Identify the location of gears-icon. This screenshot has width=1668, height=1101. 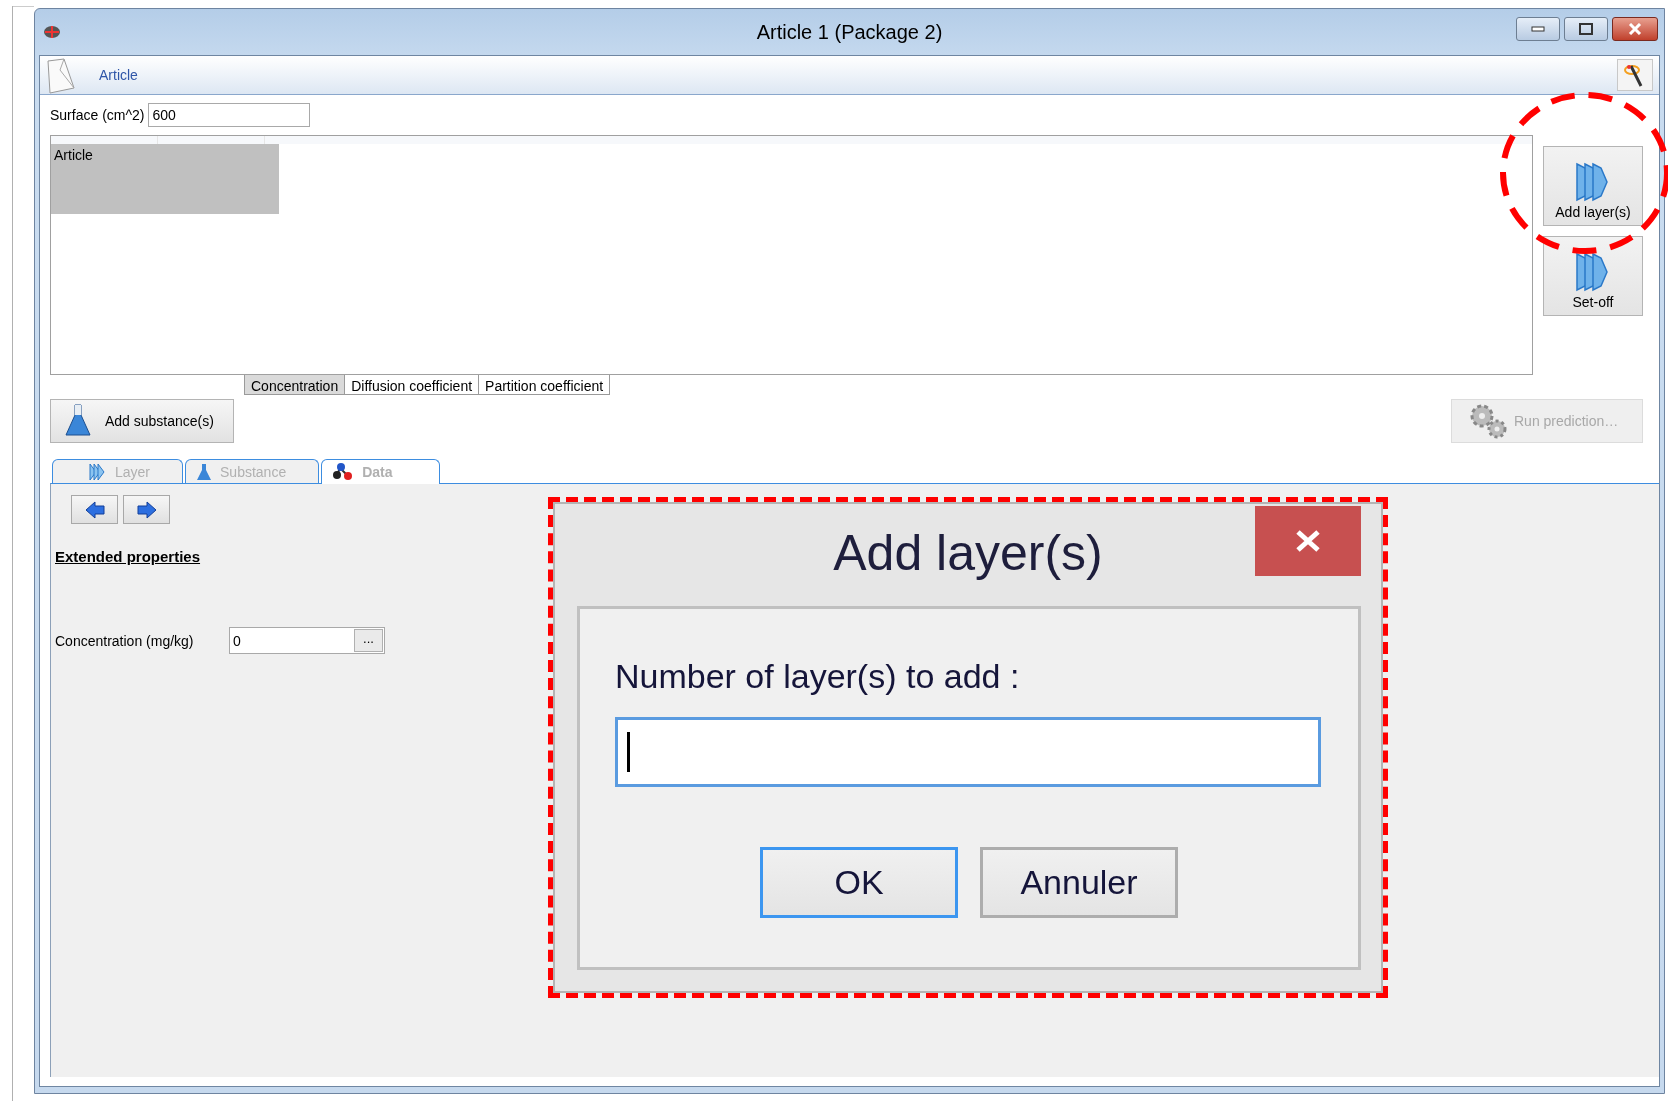
(1488, 421).